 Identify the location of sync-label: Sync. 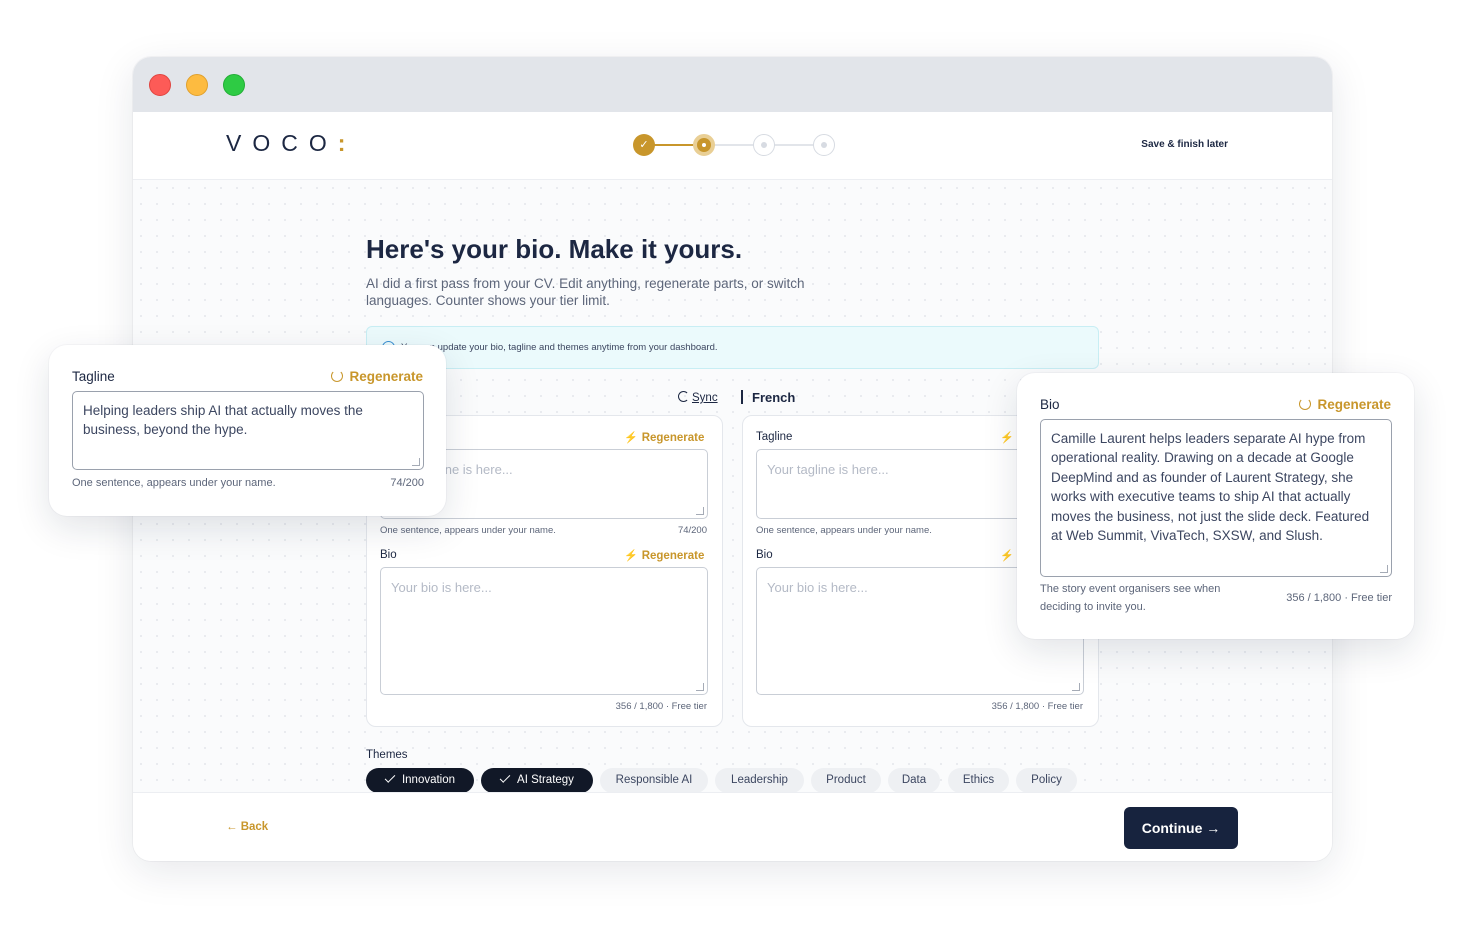
(705, 398).